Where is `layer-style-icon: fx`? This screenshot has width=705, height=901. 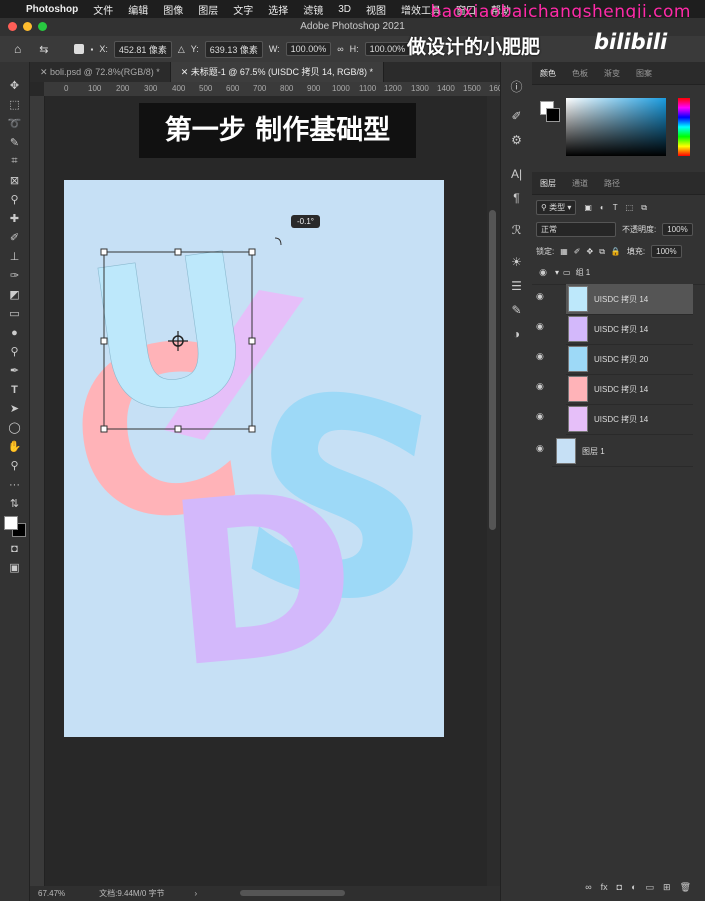 layer-style-icon: fx is located at coordinates (604, 887).